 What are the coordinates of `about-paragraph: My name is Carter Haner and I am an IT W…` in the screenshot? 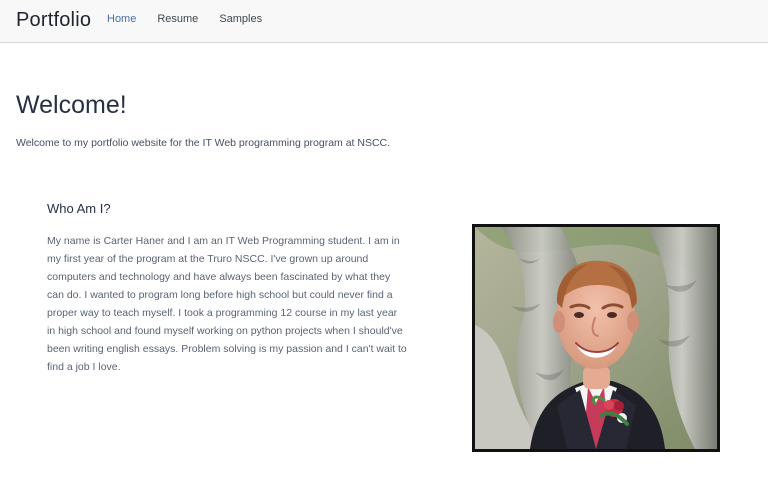 It's located at (227, 304).